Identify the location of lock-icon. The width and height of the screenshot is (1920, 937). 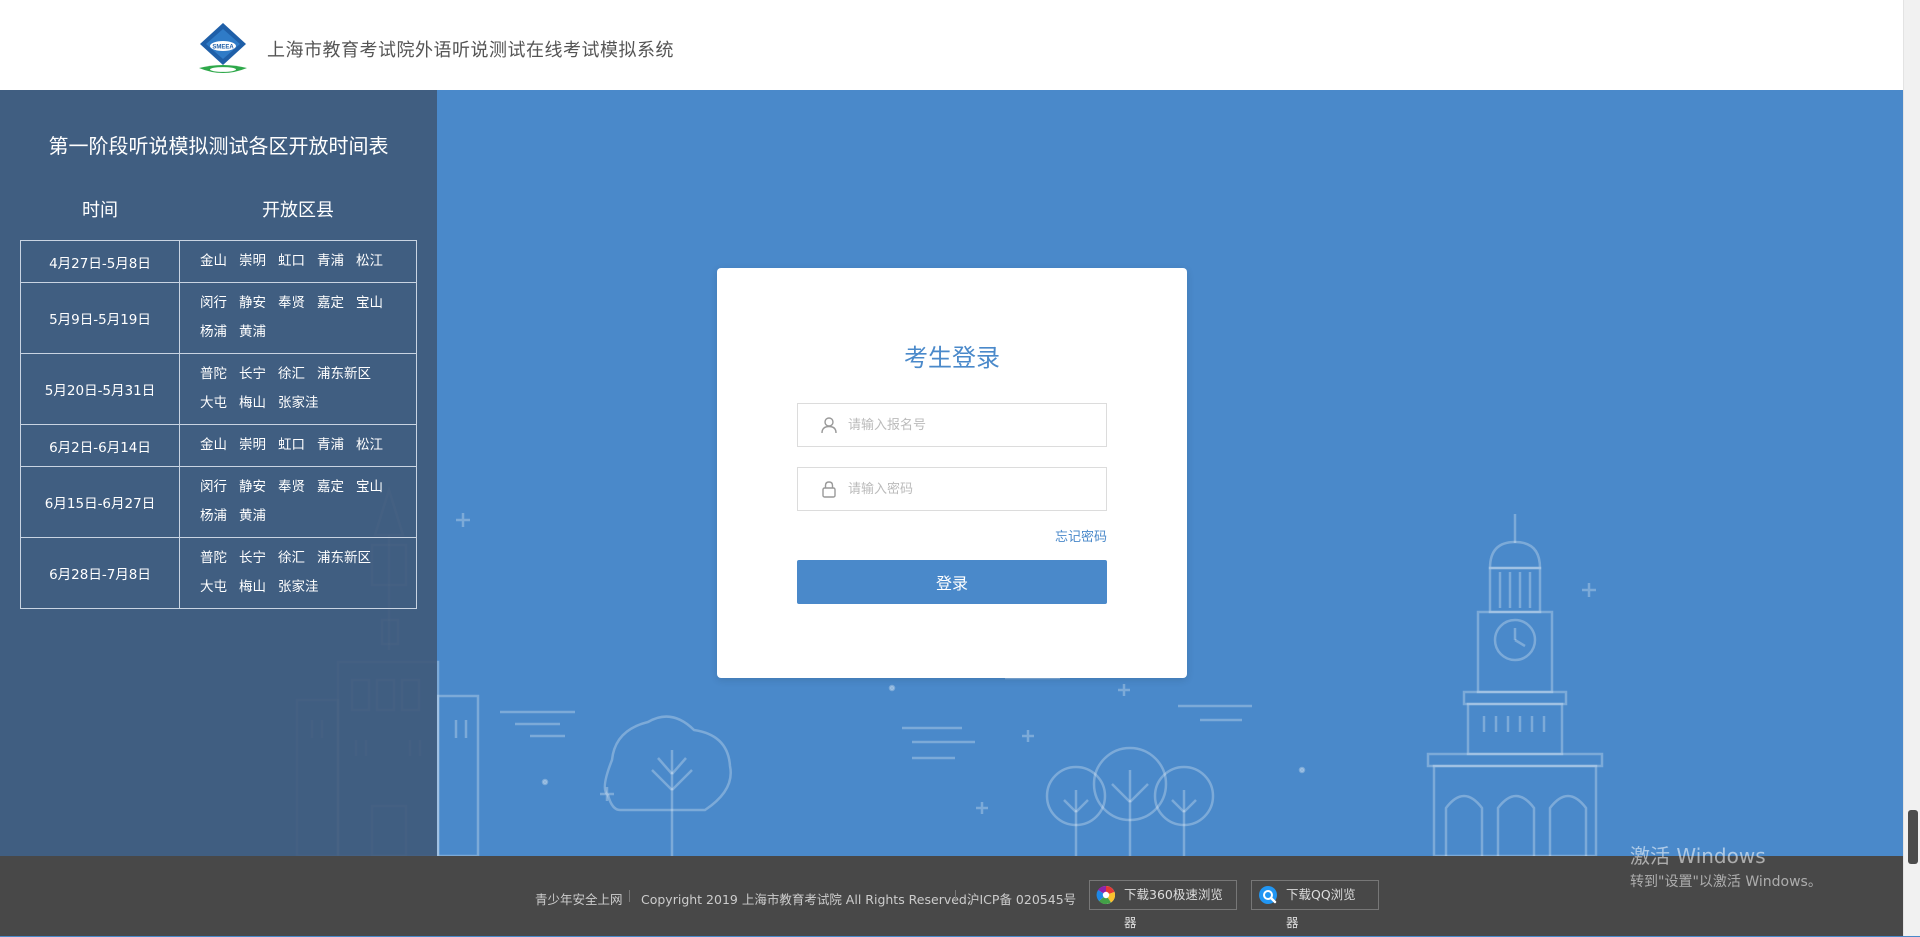
(829, 489).